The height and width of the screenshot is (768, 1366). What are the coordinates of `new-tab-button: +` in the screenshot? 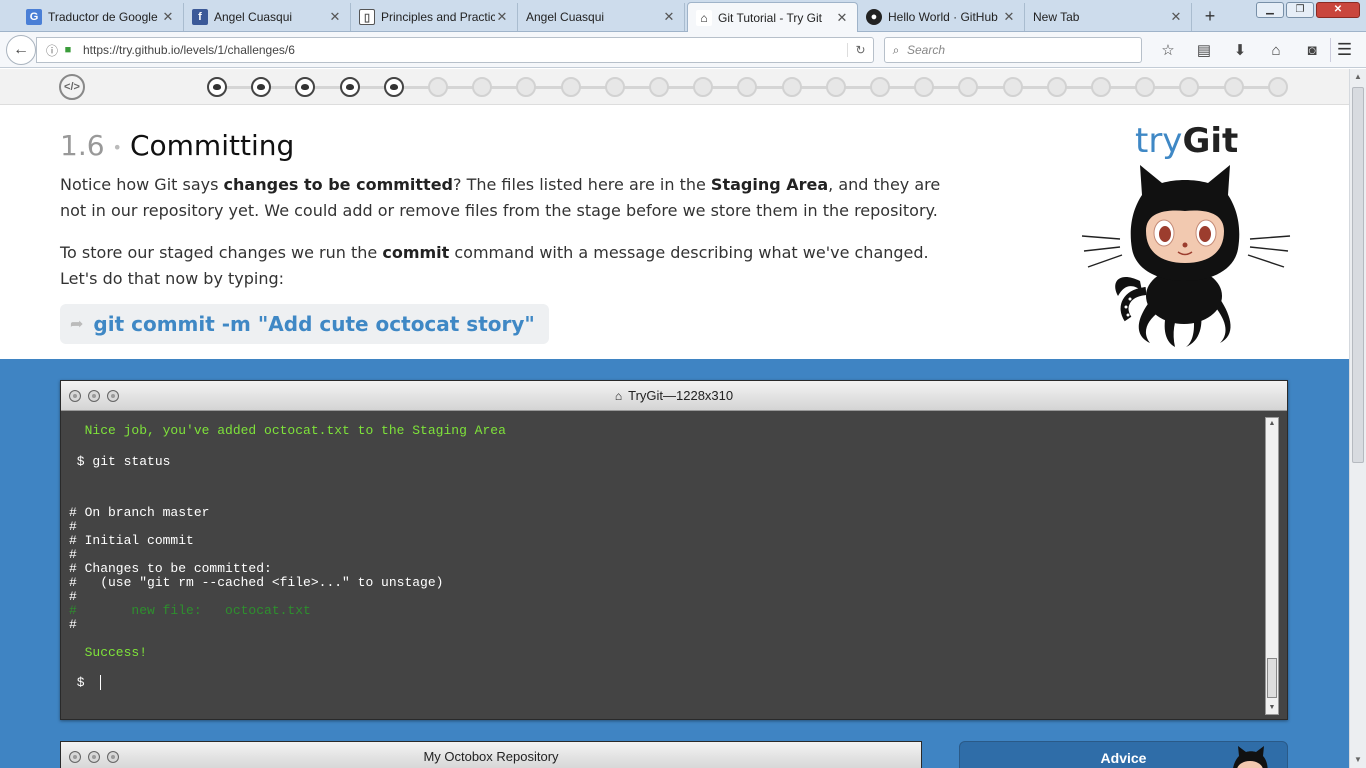 It's located at (1210, 16).